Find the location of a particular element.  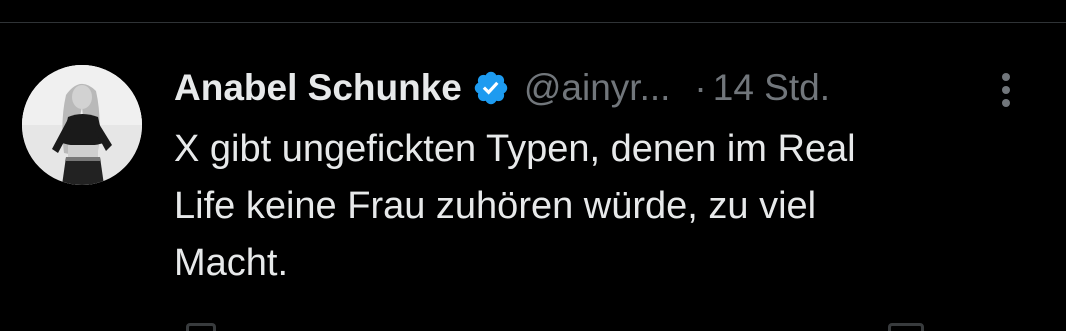

avatar is located at coordinates (82, 125).